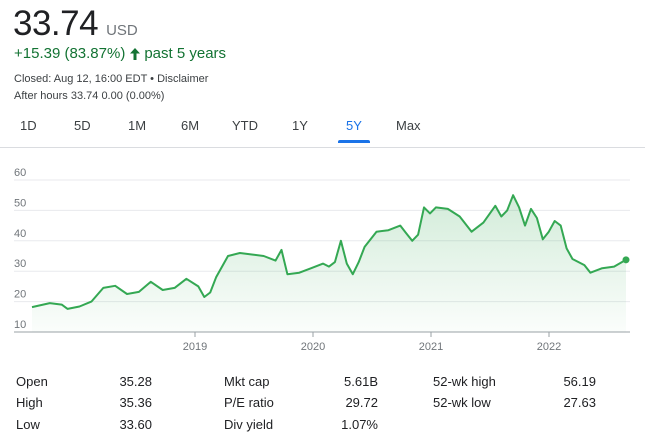 Image resolution: width=645 pixels, height=441 pixels. Describe the element at coordinates (20, 295) in the screenshot. I see `y-tick-label: 20` at that location.